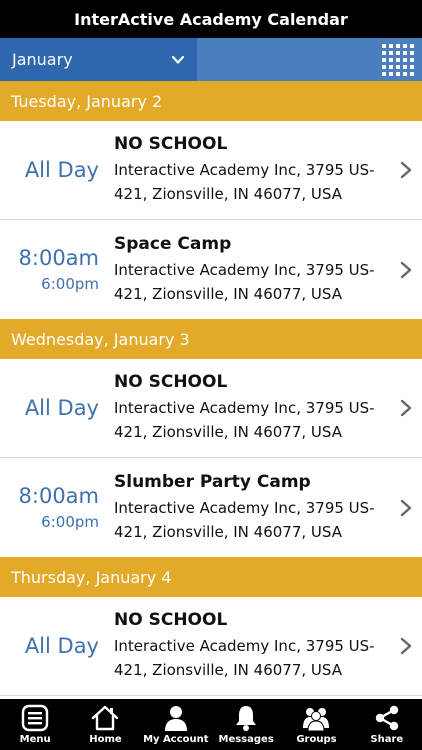  I want to click on tab-label: Share, so click(387, 739).